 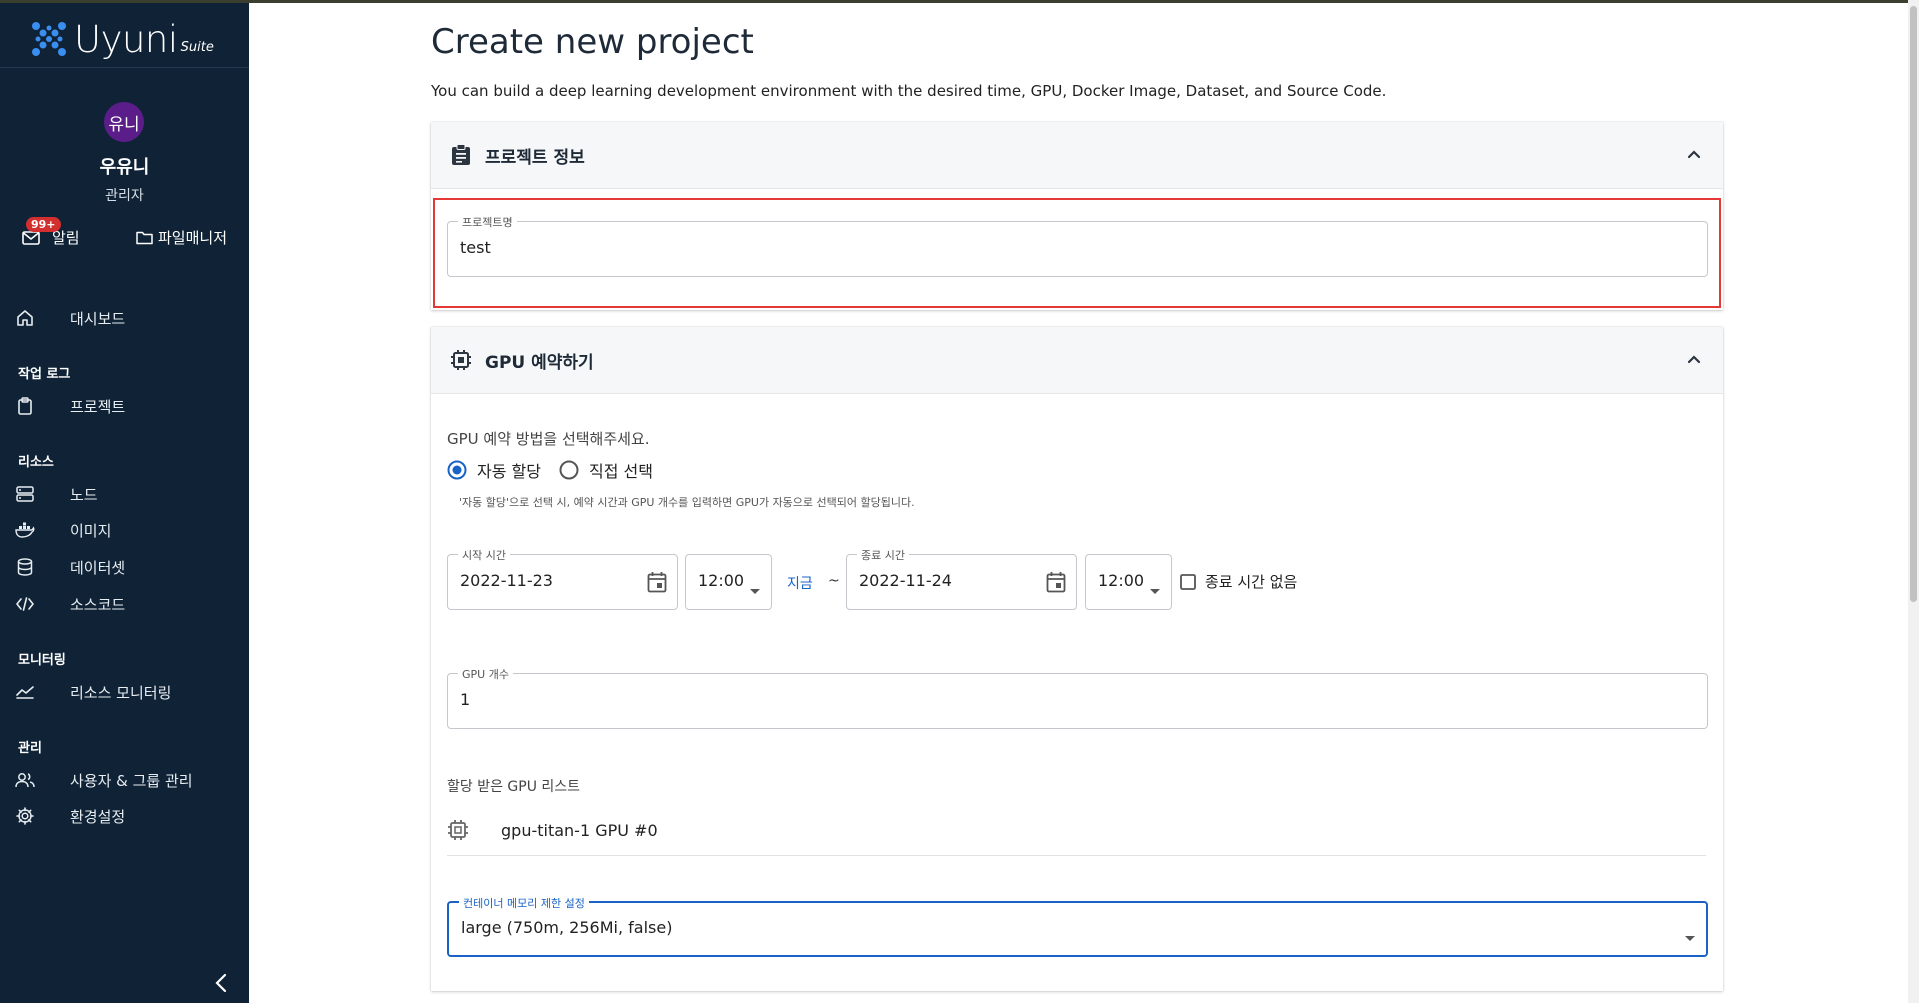 What do you see at coordinates (25, 318) in the screenshot?
I see `home-icon` at bounding box center [25, 318].